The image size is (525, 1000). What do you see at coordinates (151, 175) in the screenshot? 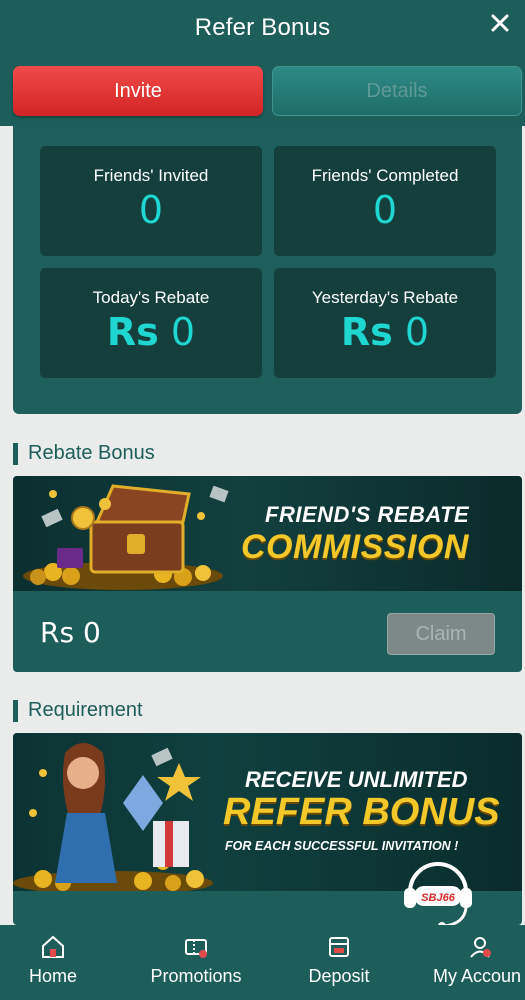
I see `stat-label: Friends' Invited` at bounding box center [151, 175].